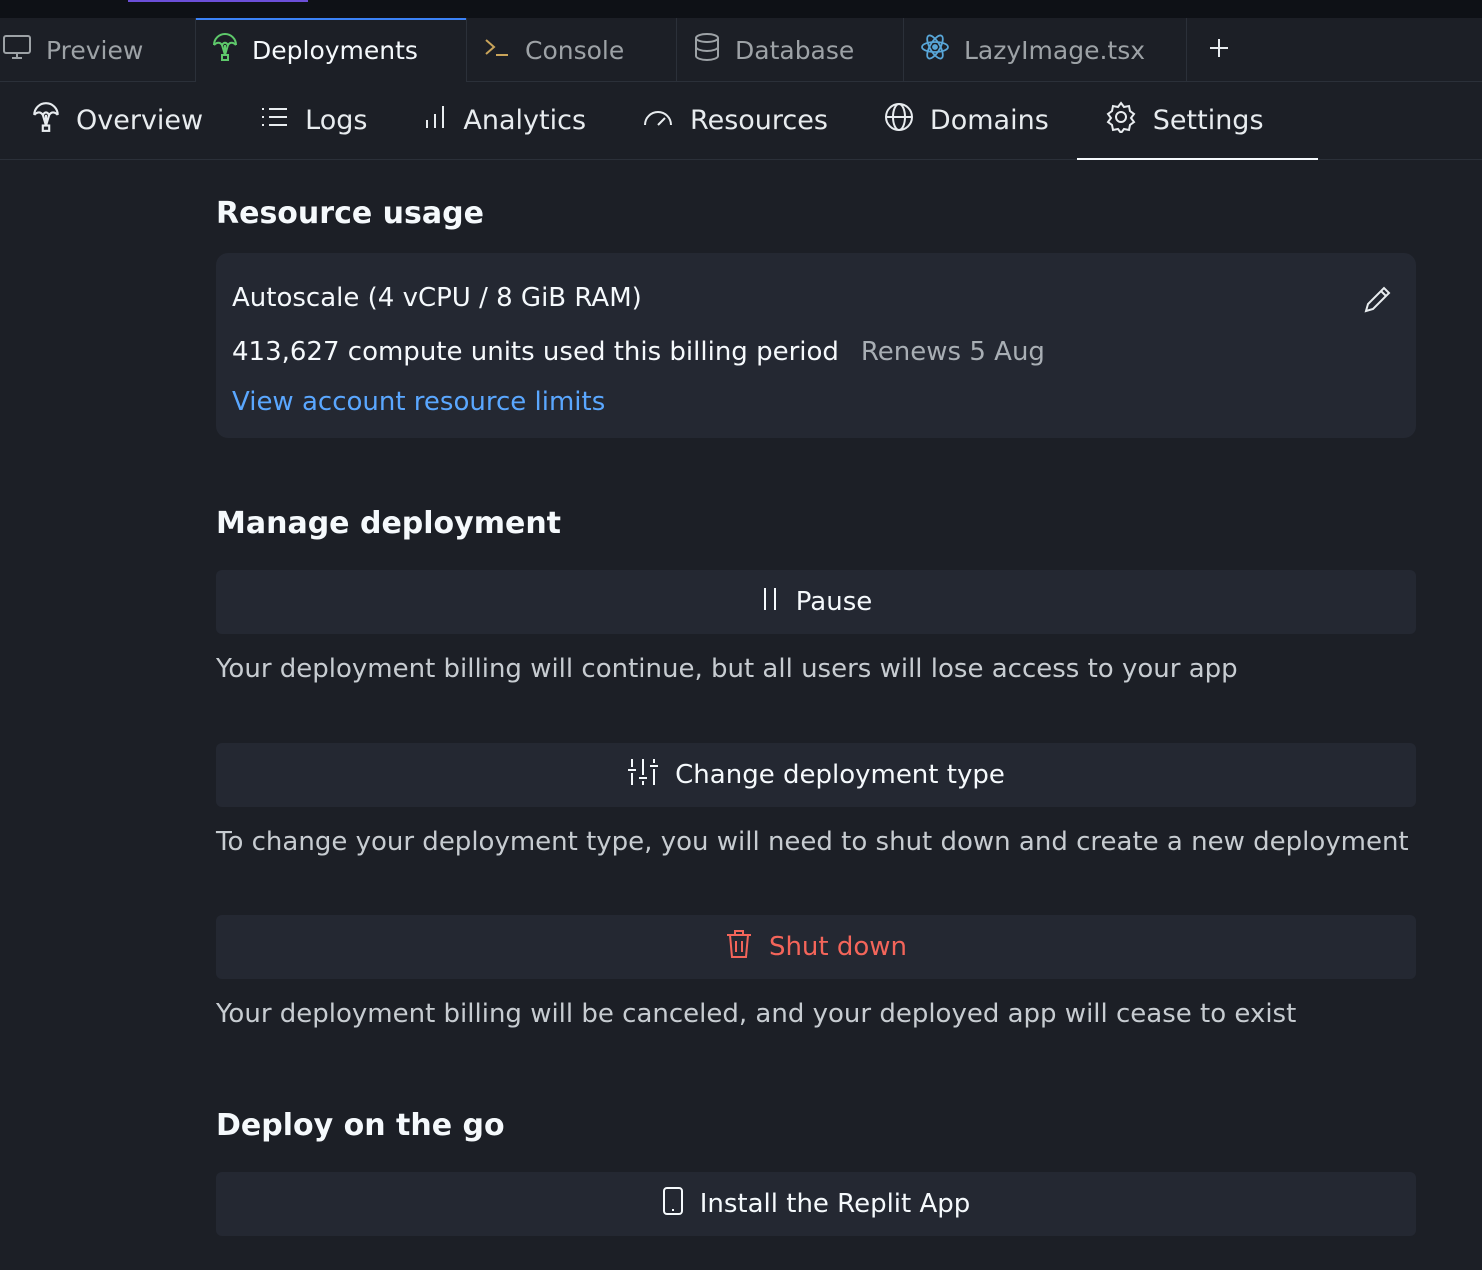 The width and height of the screenshot is (1482, 1270). Describe the element at coordinates (1055, 50) in the screenshot. I see `tab-label: LazyImage.tsx` at that location.